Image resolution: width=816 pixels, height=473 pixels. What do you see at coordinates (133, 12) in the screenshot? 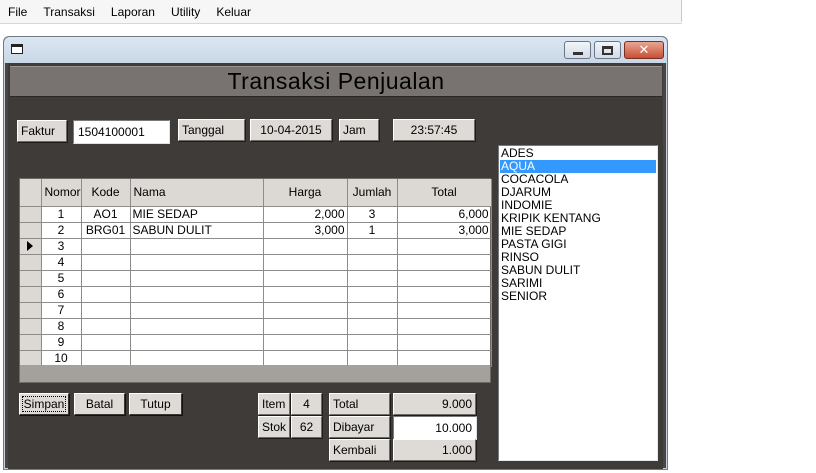
I see `menu-laporan: Laporan` at bounding box center [133, 12].